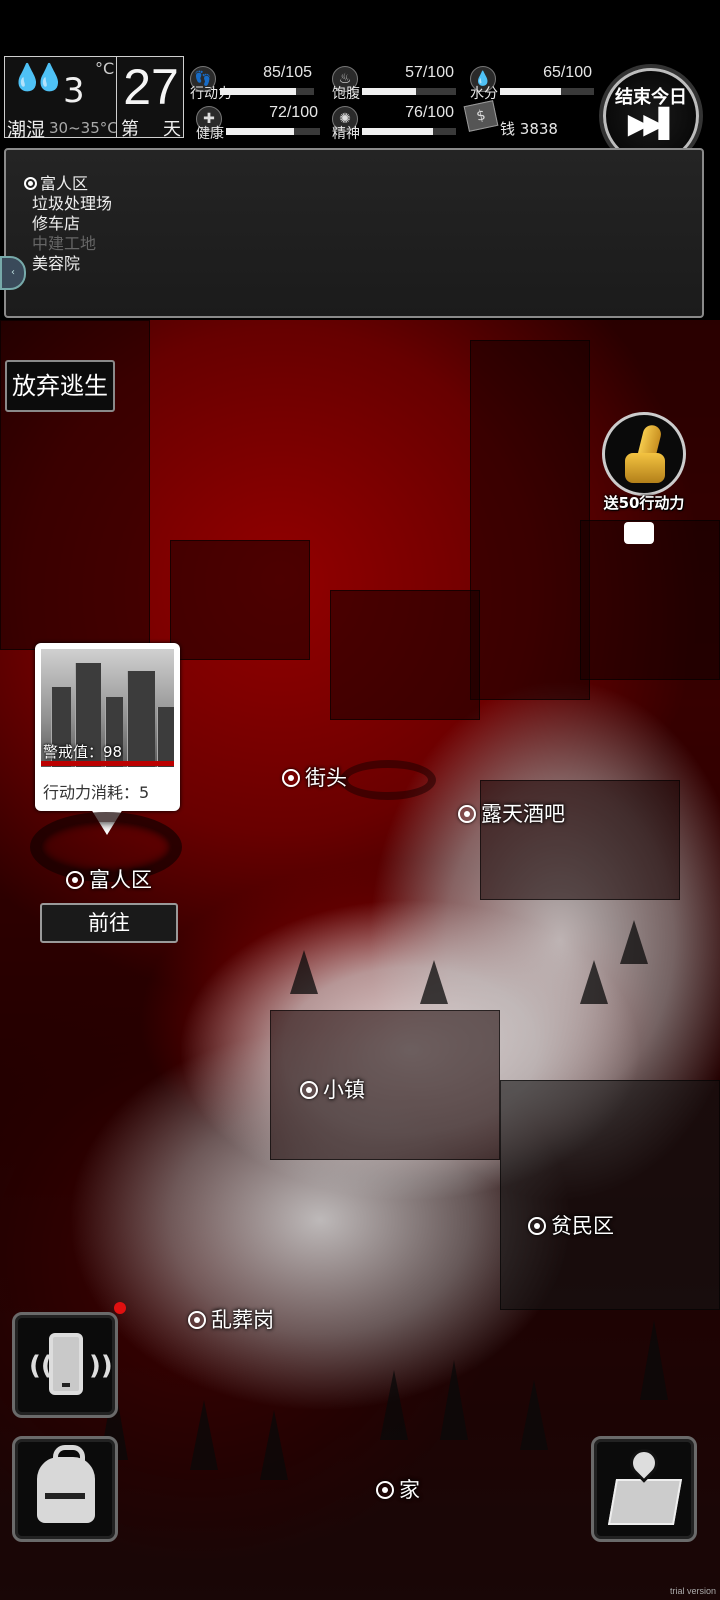 This screenshot has width=720, height=1600. I want to click on map-pin-label: 小镇, so click(344, 1090).